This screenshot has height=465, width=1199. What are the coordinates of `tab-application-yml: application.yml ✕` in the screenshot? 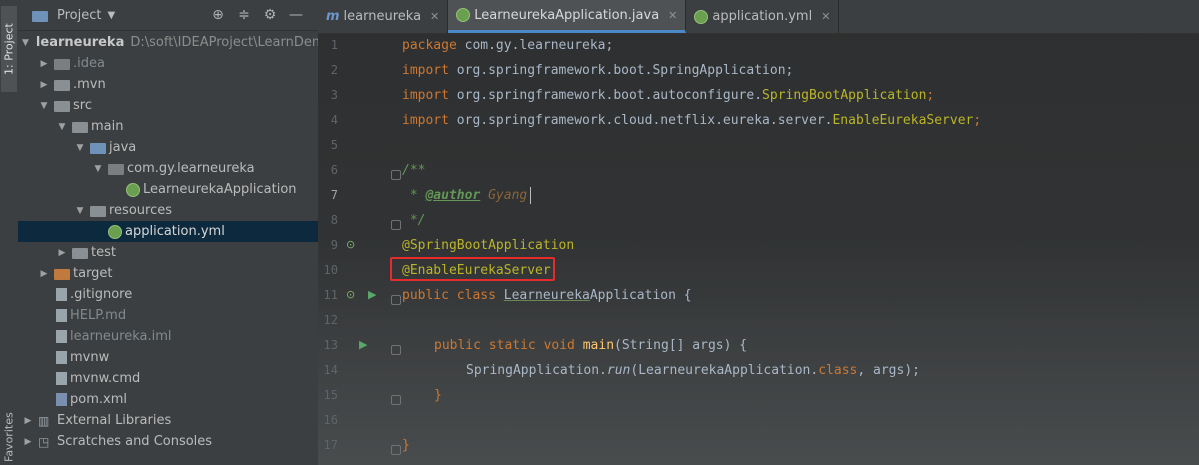 It's located at (763, 16).